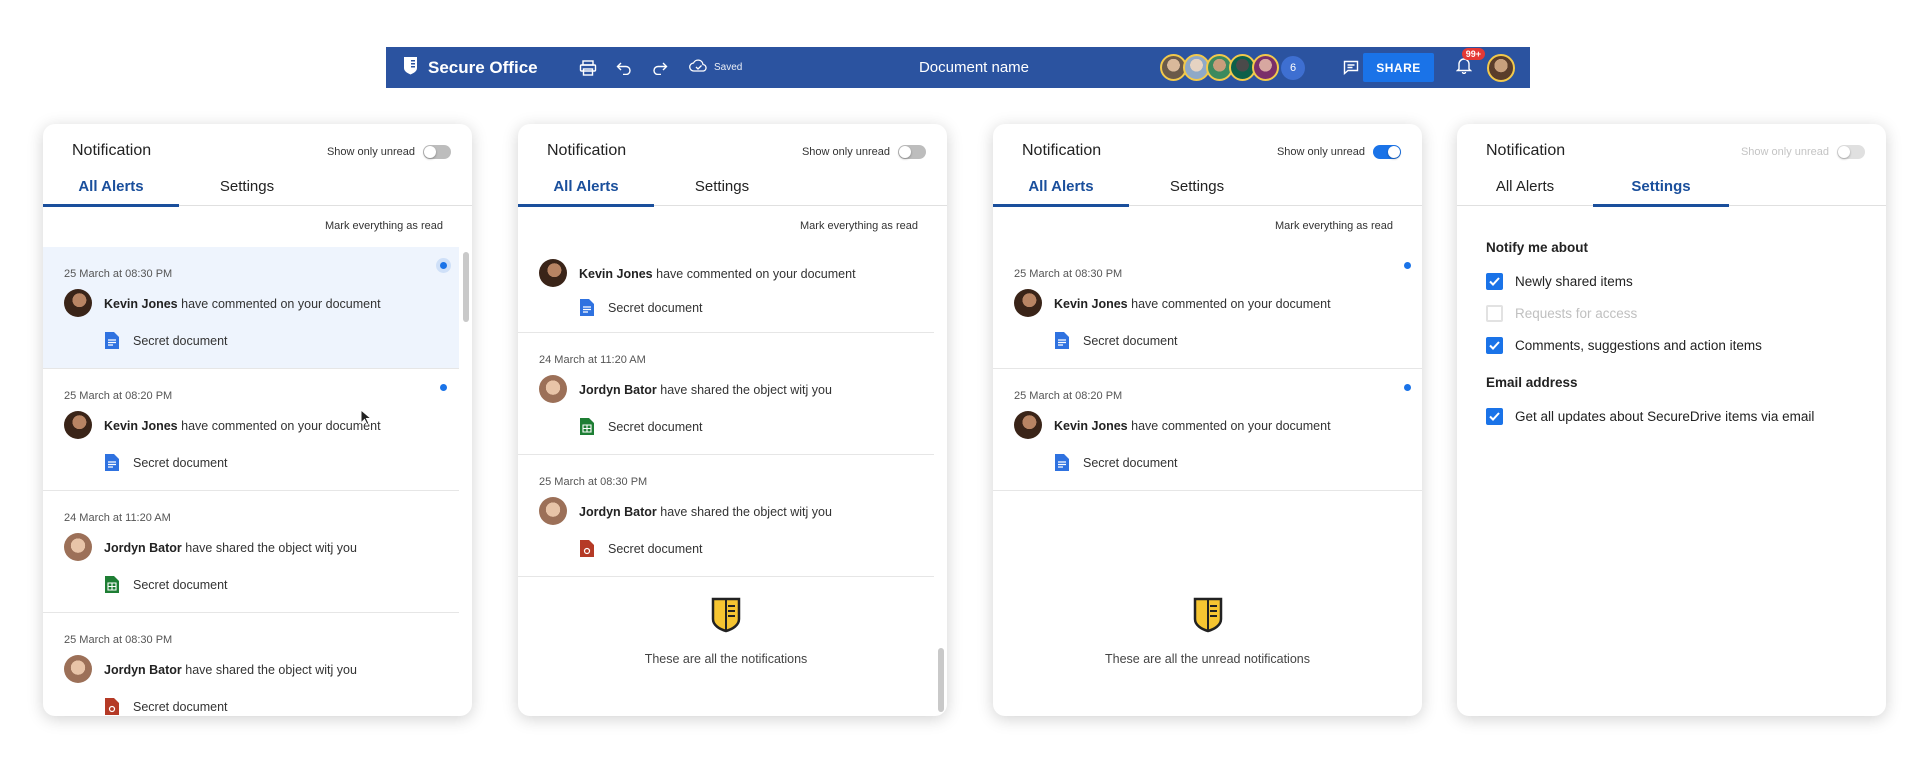 The height and width of the screenshot is (769, 1920). Describe the element at coordinates (1676, 345) in the screenshot. I see `option-comments: Comments, suggestions and action items` at that location.